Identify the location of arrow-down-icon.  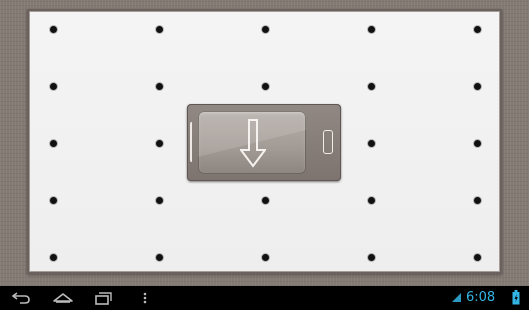
(253, 143).